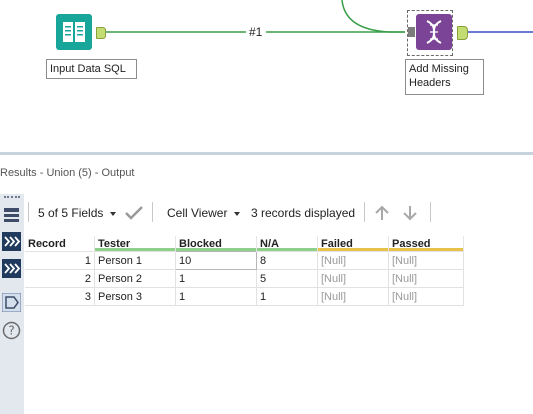 Image resolution: width=533 pixels, height=414 pixels. What do you see at coordinates (135, 244) in the screenshot?
I see `column-header-tester: Tester` at bounding box center [135, 244].